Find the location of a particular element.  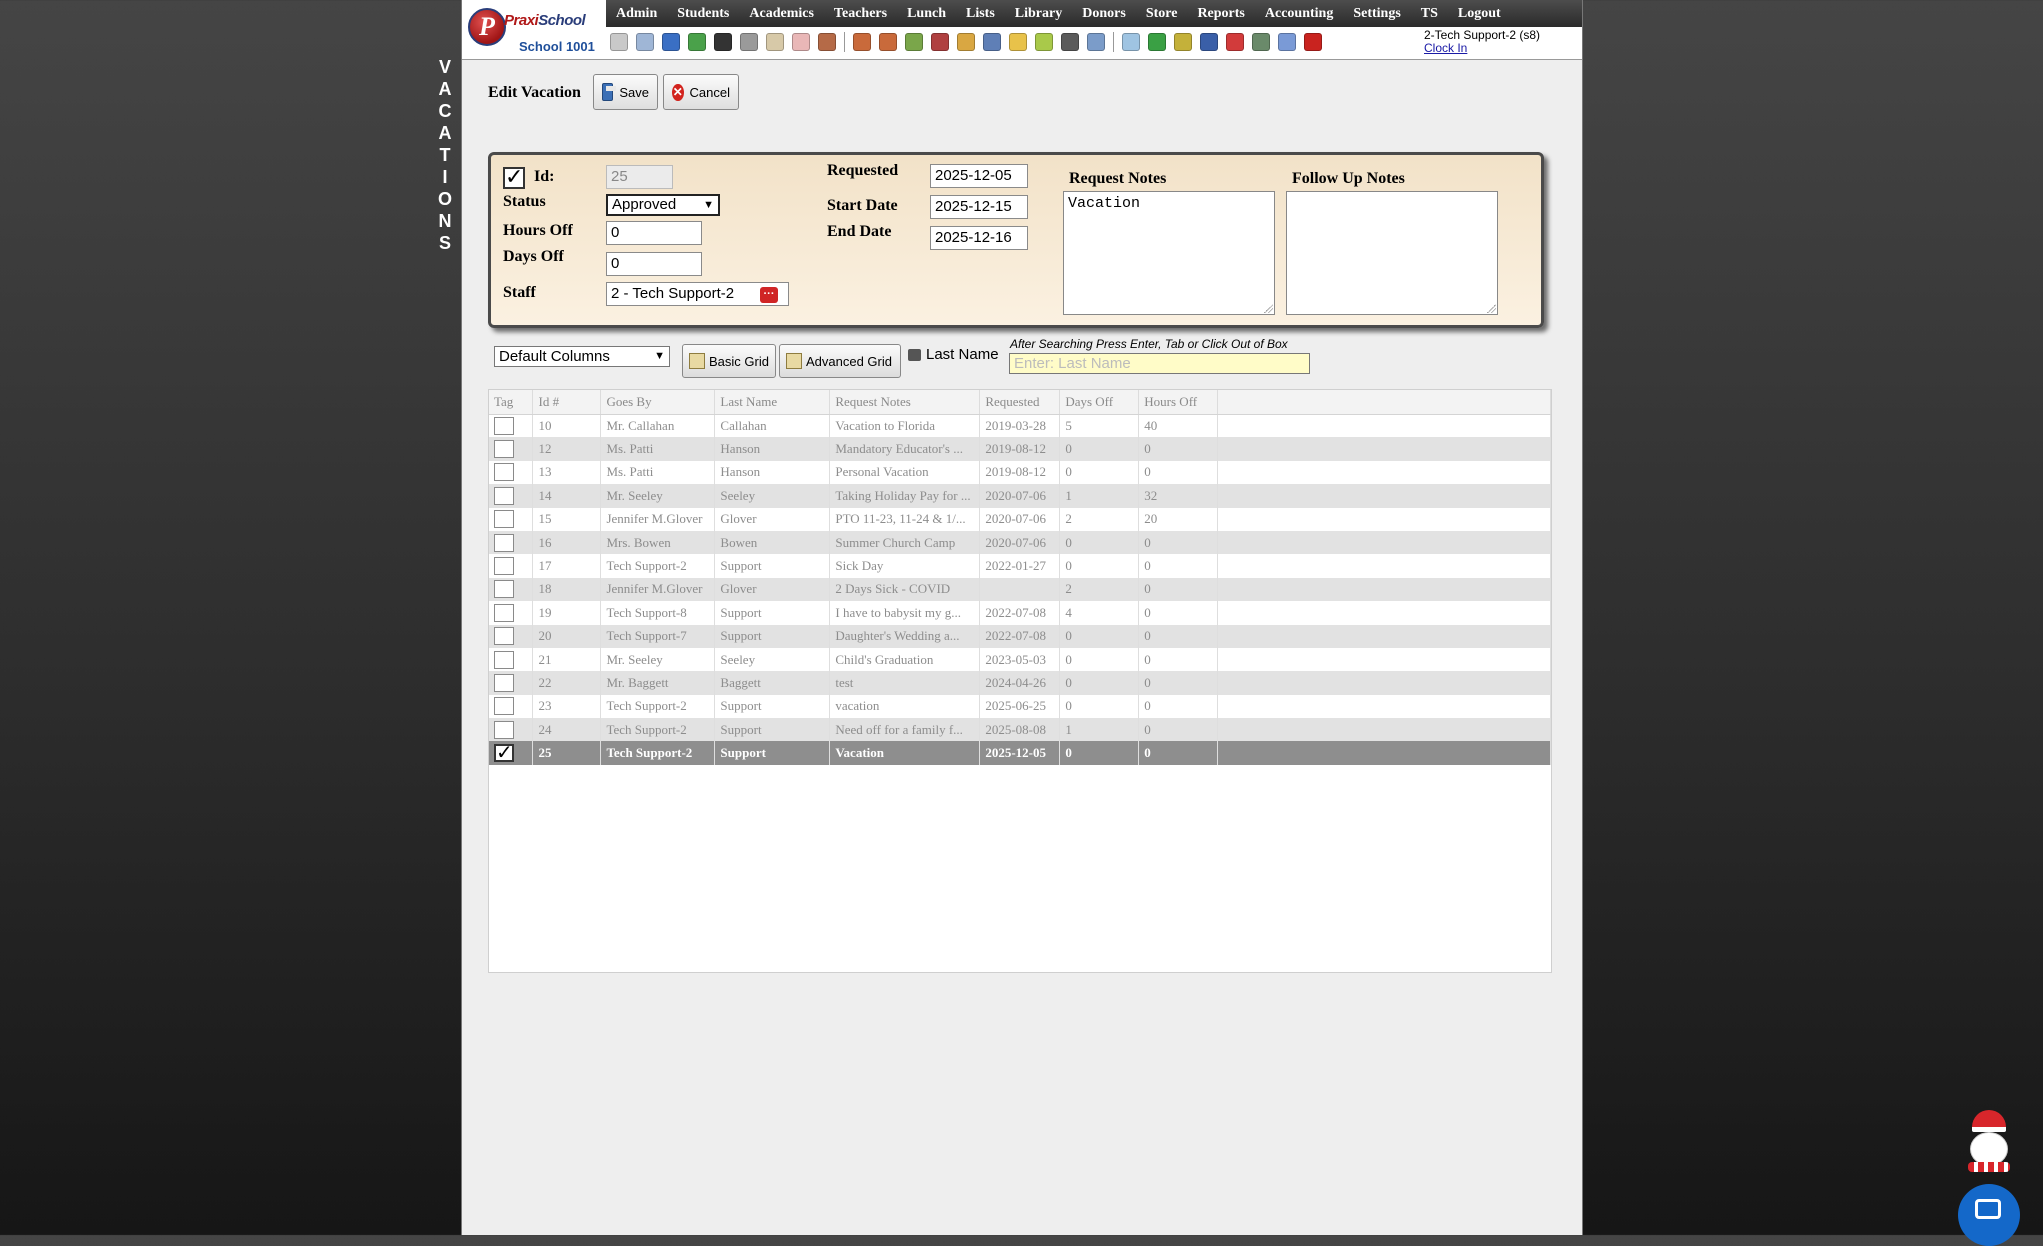

column-header: Requested is located at coordinates (1020, 402).